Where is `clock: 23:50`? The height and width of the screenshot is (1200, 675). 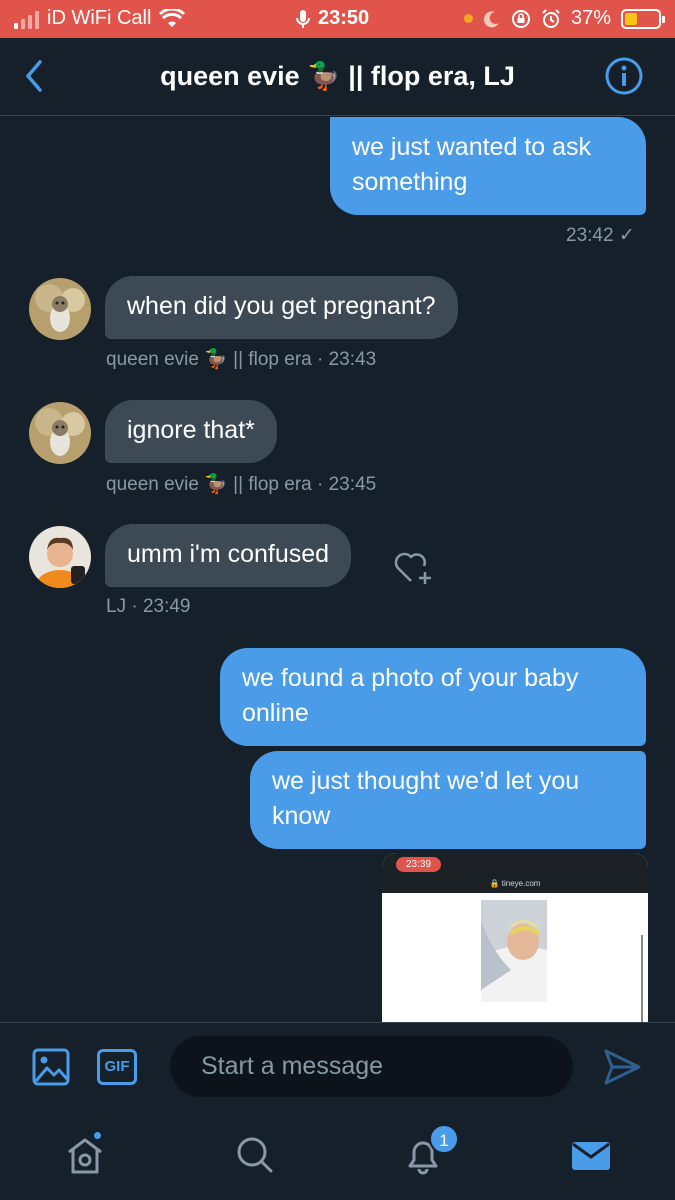
clock: 23:50 is located at coordinates (344, 18).